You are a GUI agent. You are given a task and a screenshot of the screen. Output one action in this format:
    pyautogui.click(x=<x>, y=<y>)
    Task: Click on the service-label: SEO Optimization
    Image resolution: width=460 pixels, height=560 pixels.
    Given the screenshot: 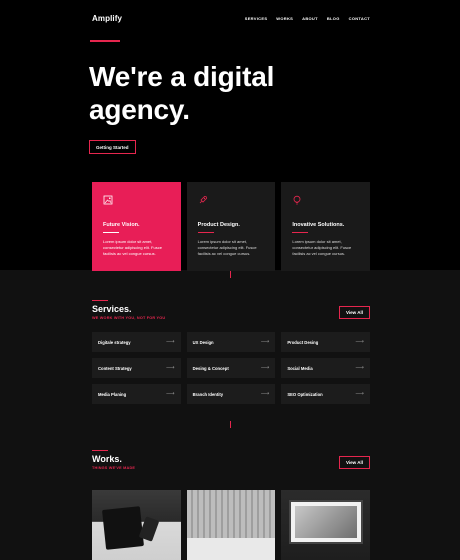 What is the action you would take?
    pyautogui.click(x=305, y=394)
    